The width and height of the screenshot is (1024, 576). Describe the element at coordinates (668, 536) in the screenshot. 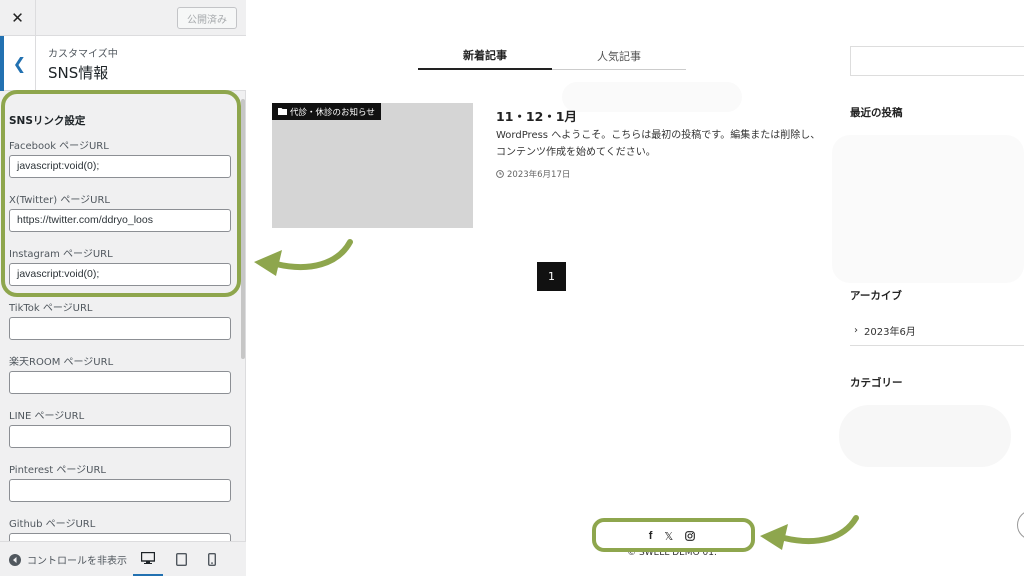

I see `x-twitter-icon: 𝕏` at that location.